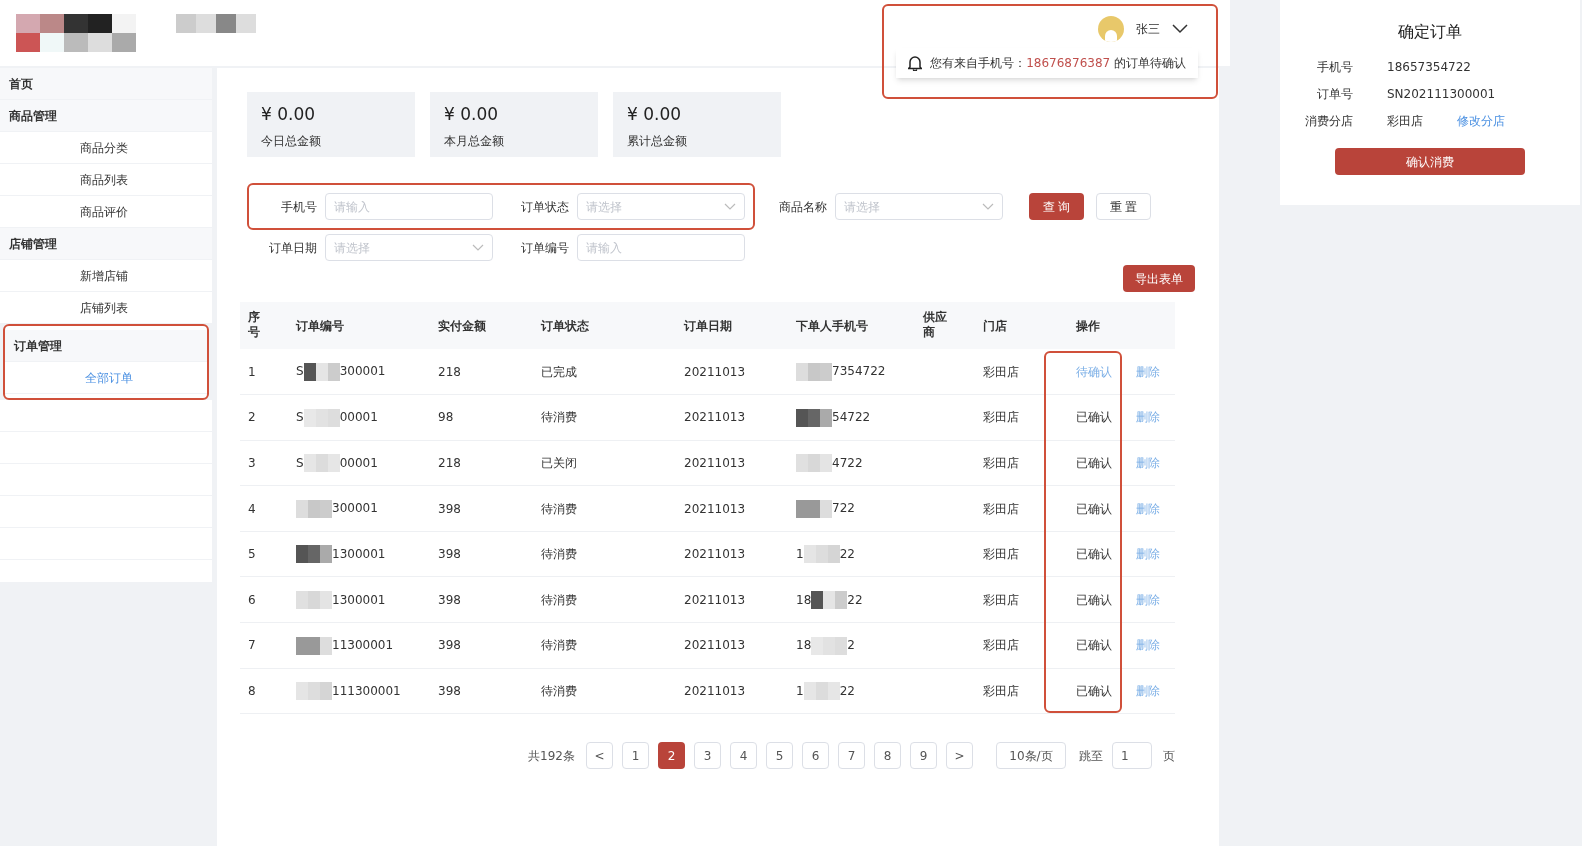  I want to click on column-header: 序号, so click(254, 325).